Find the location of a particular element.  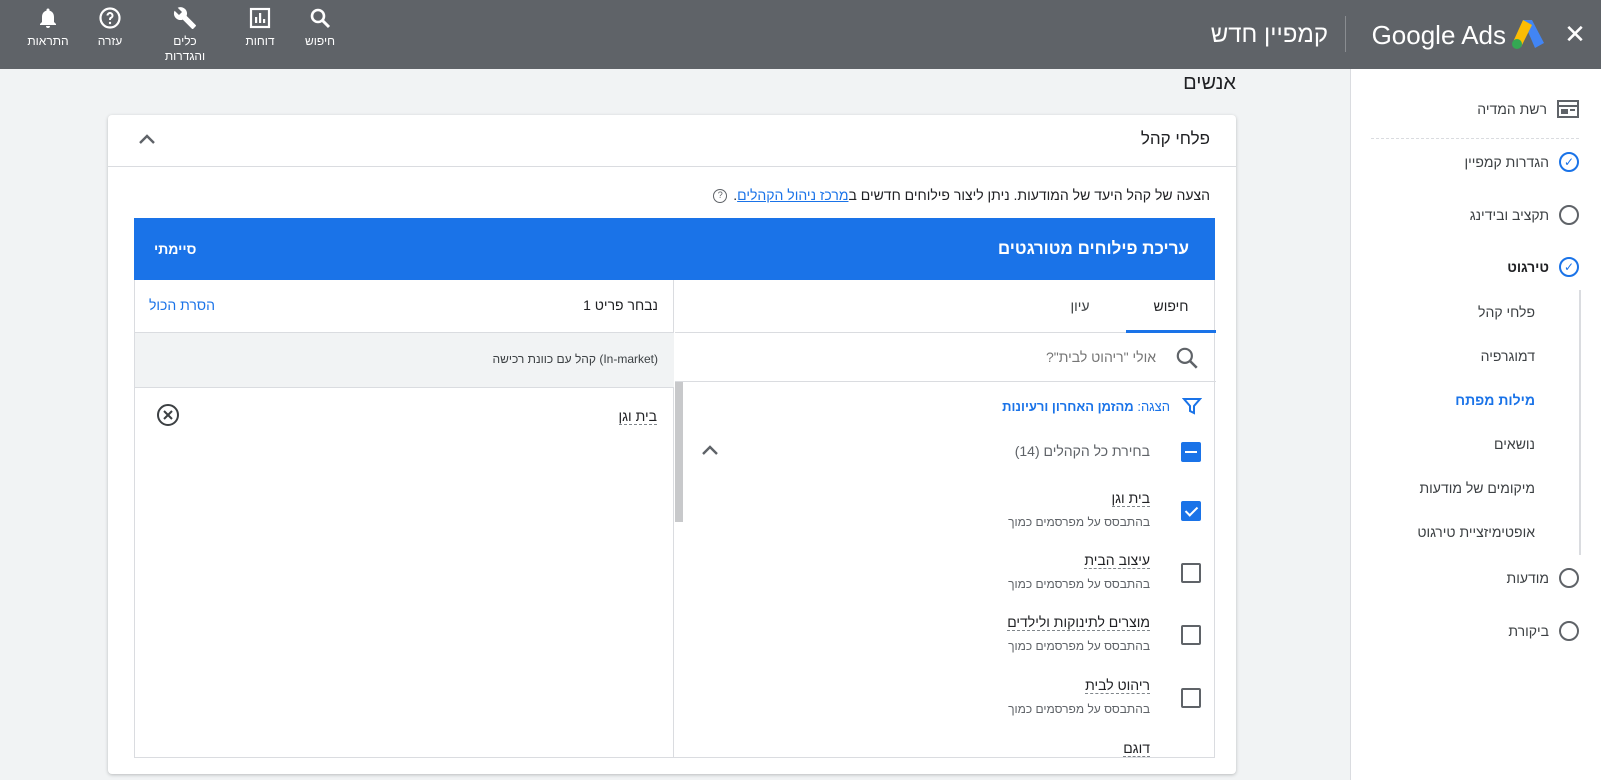

tools-settings-button: כלים והגדרות is located at coordinates (185, 35).